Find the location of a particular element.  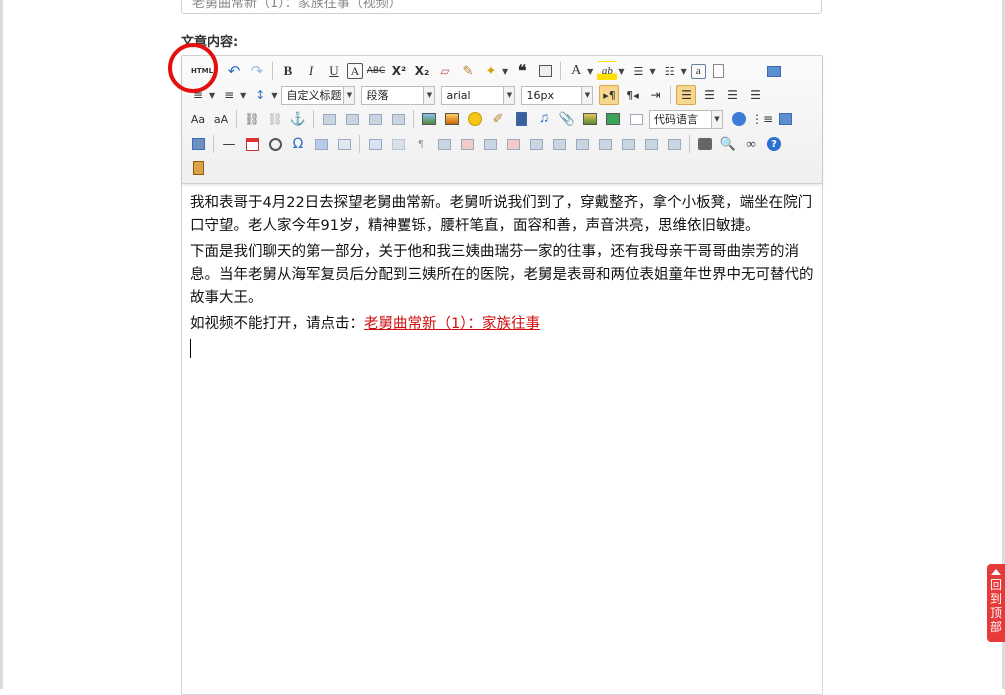

redo-icon: ↷ is located at coordinates (257, 71).